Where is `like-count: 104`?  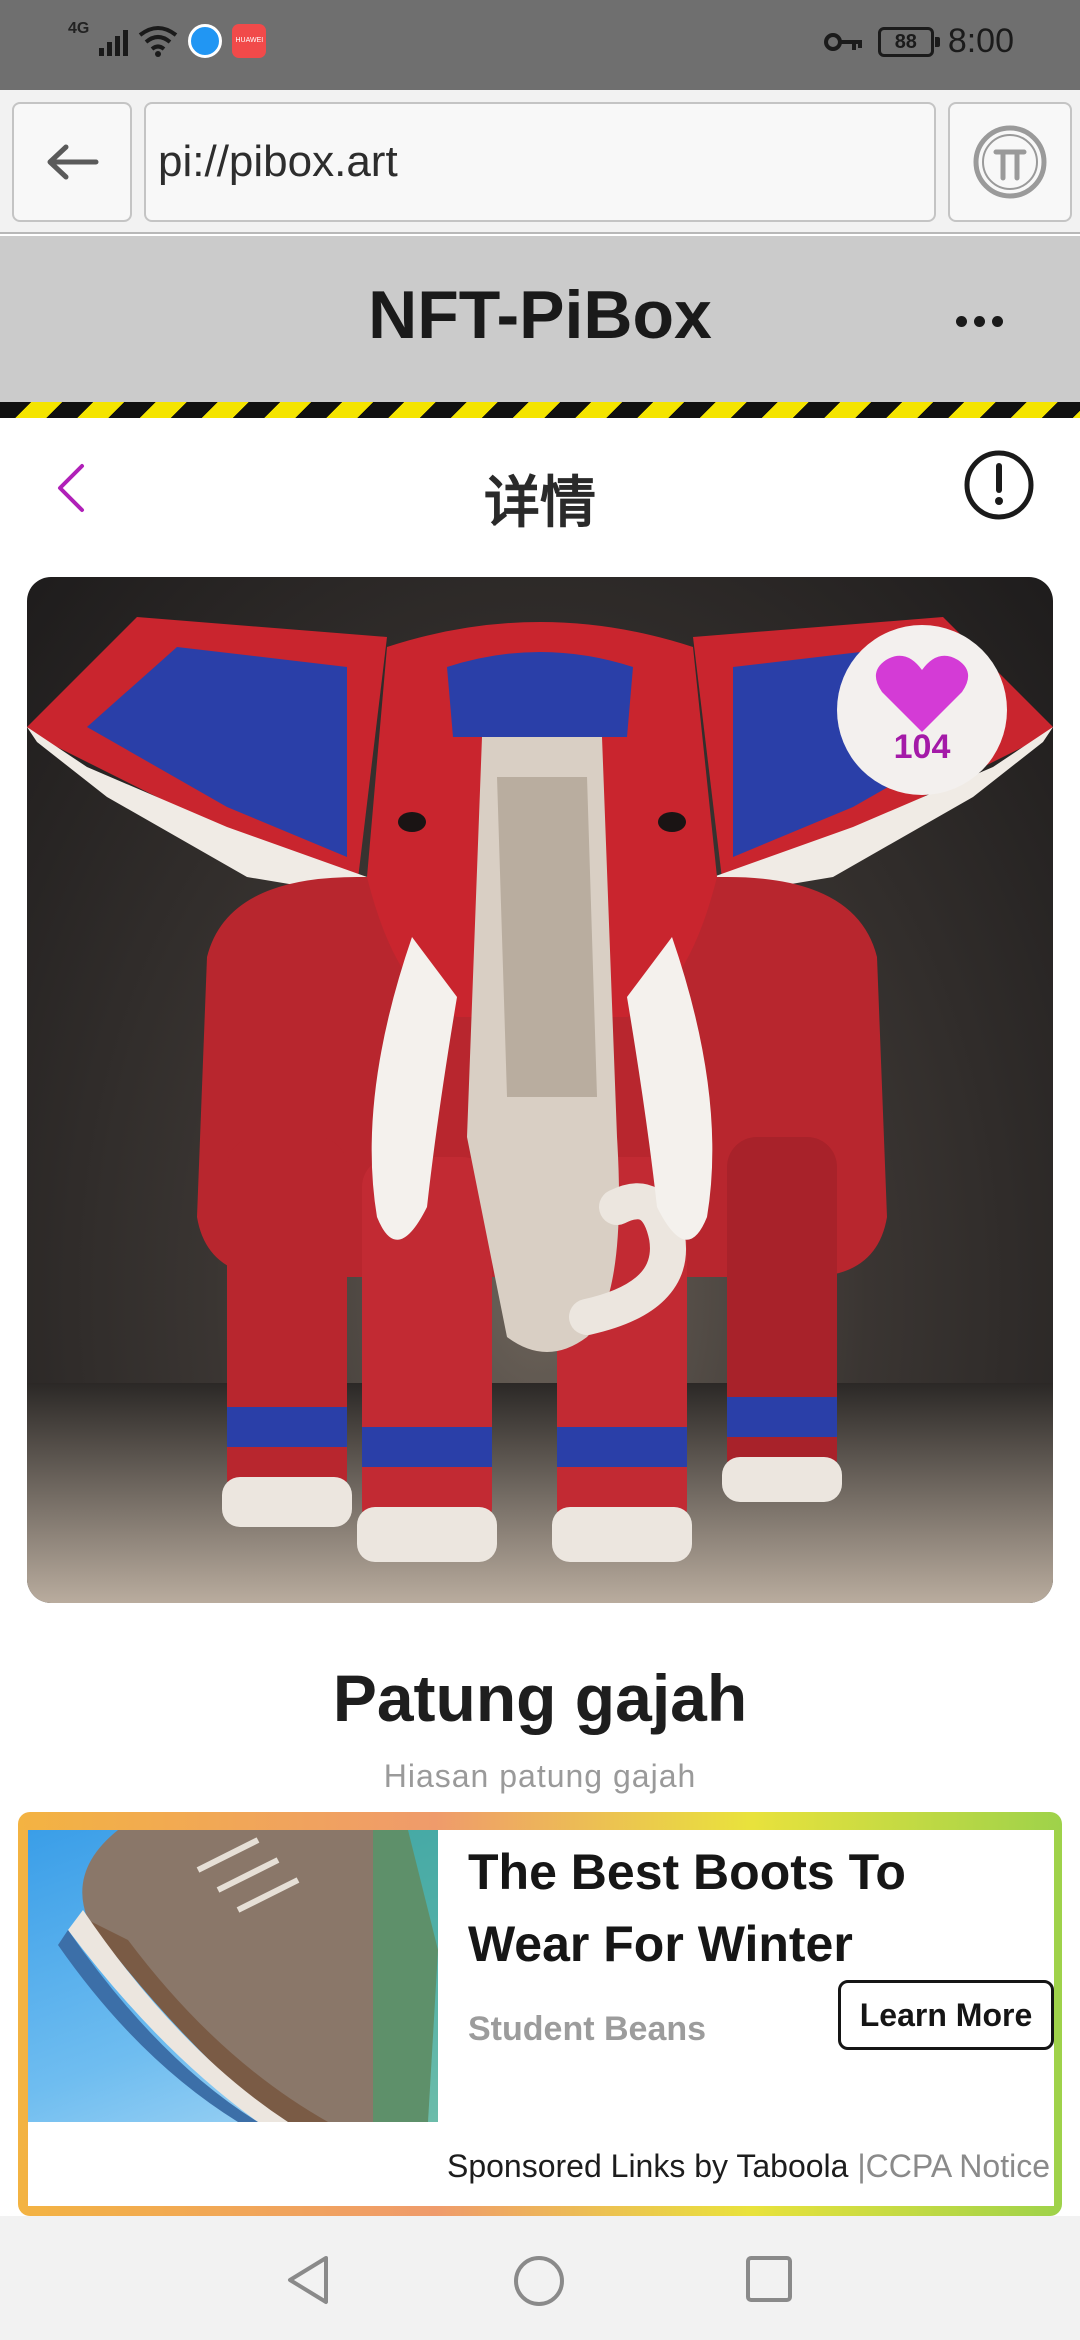 like-count: 104 is located at coordinates (922, 746).